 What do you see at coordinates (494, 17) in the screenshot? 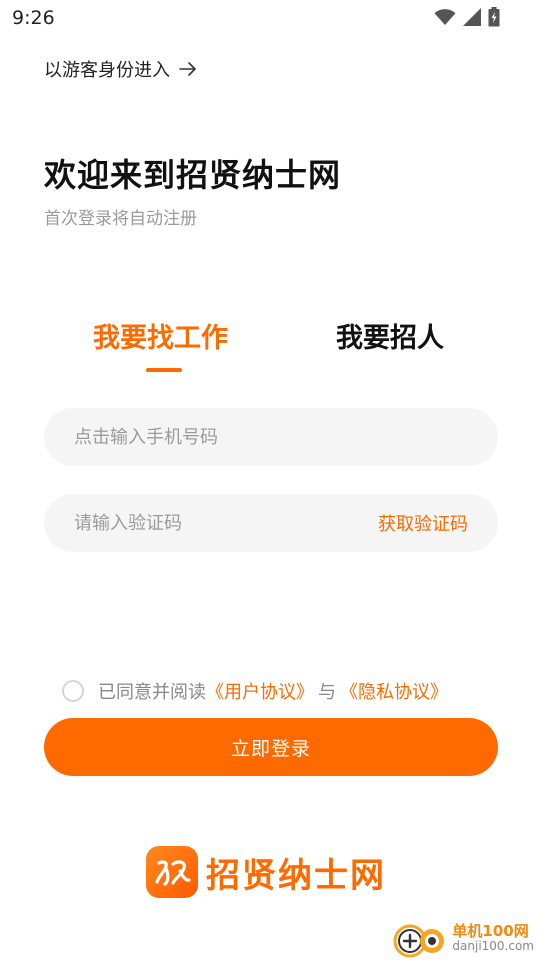
I see `battery-icon` at bounding box center [494, 17].